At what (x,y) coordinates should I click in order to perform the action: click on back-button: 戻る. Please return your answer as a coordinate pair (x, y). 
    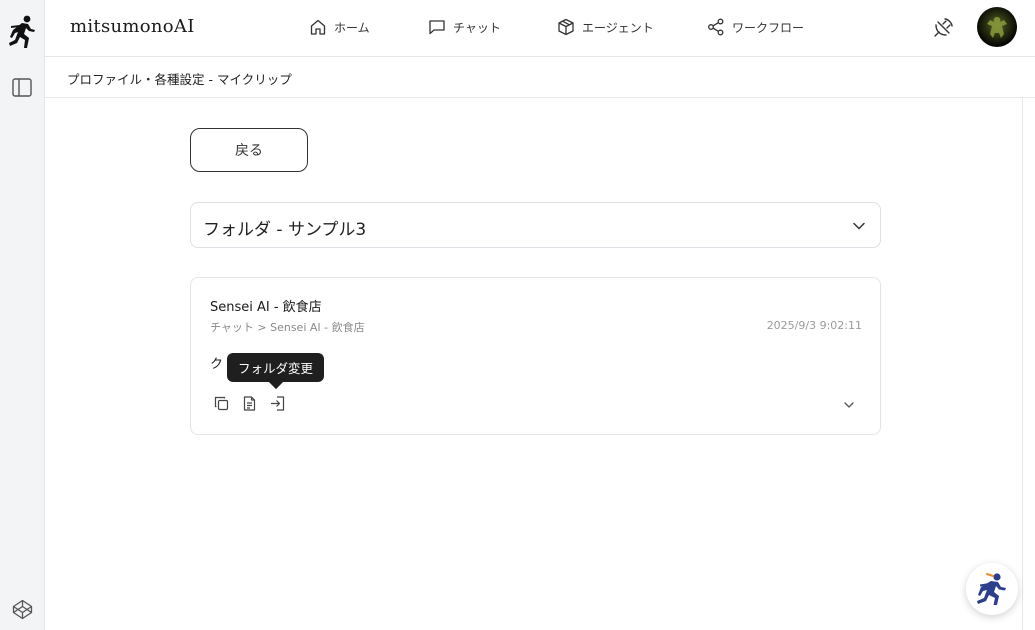
    Looking at the image, I should click on (249, 150).